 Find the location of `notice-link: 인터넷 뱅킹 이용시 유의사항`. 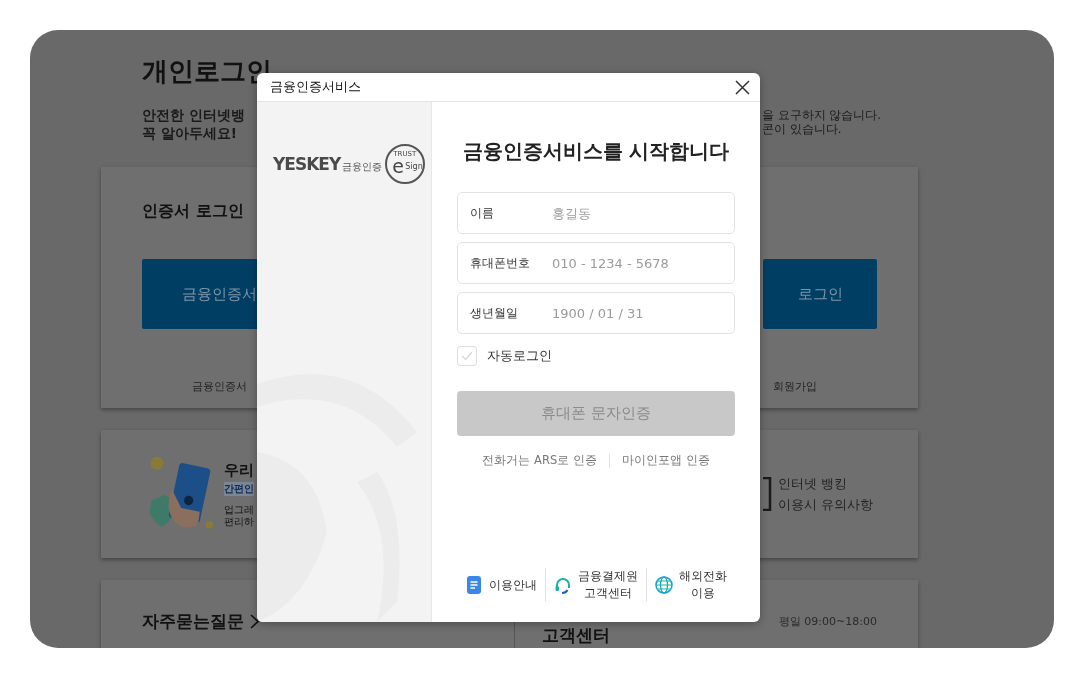

notice-link: 인터넷 뱅킹 이용시 유의사항 is located at coordinates (826, 494).